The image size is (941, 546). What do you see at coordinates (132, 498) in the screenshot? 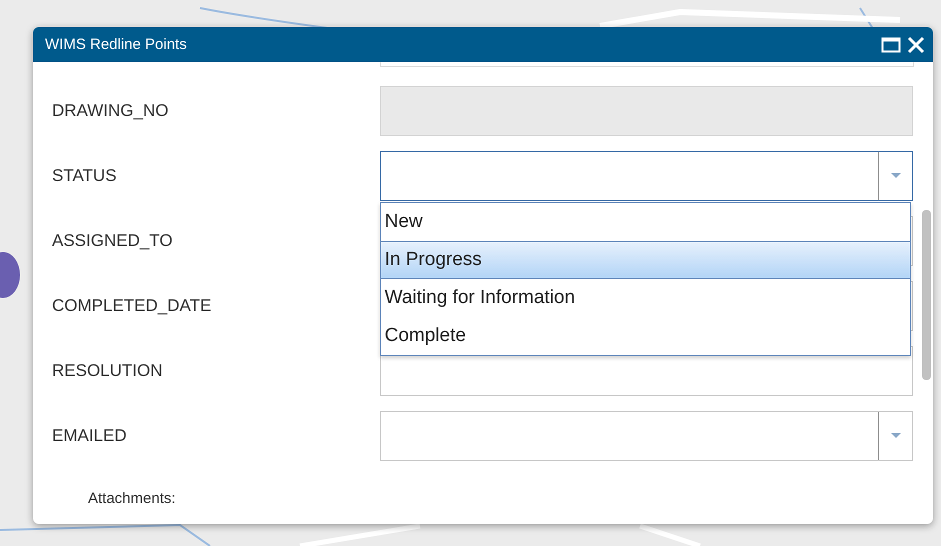
I see `attachments-label: Attachments:` at bounding box center [132, 498].